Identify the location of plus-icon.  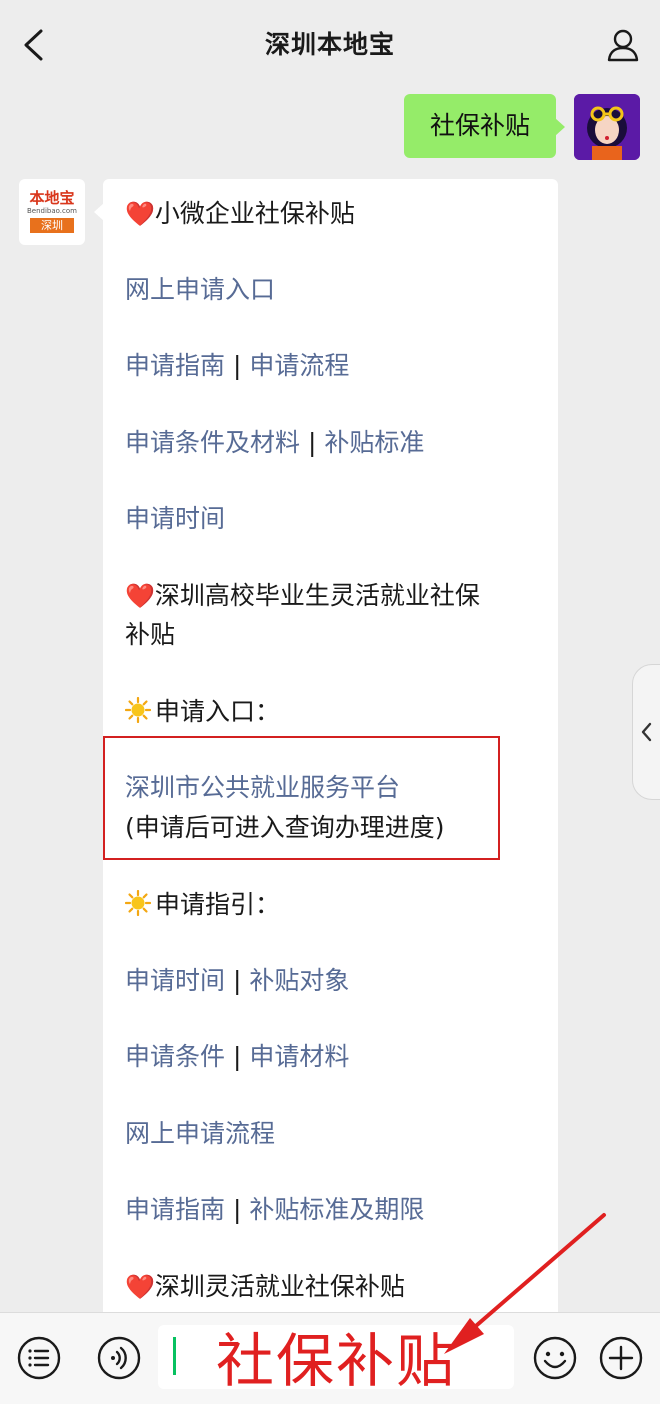
(621, 1358).